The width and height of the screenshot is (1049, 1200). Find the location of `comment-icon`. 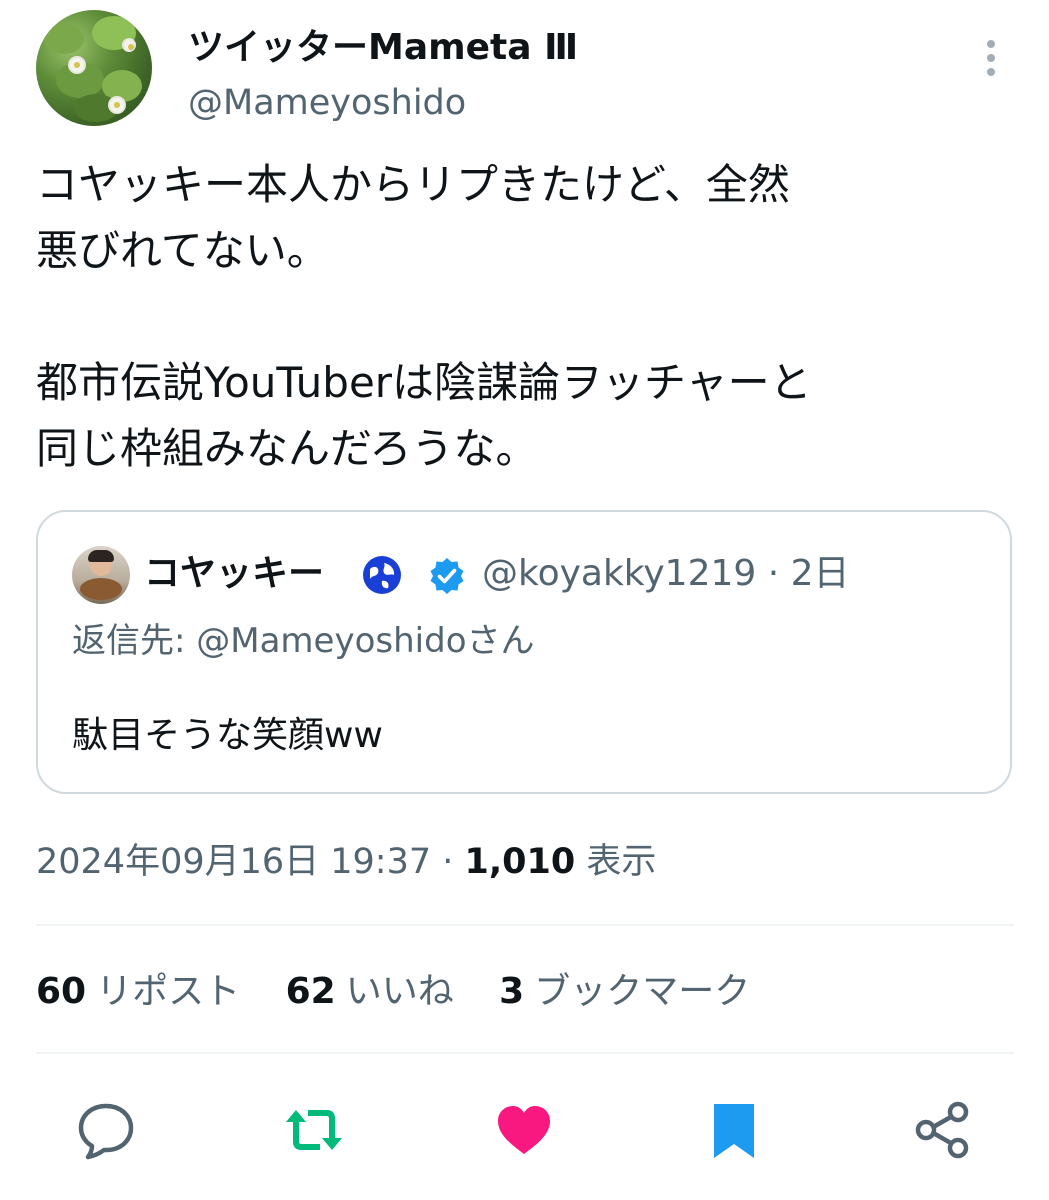

comment-icon is located at coordinates (106, 1131).